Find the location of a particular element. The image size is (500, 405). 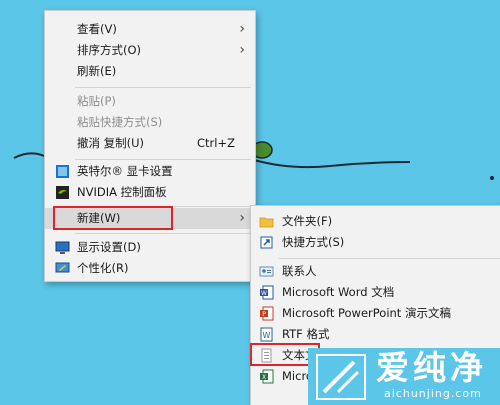

contact-card-icon is located at coordinates (266, 271).